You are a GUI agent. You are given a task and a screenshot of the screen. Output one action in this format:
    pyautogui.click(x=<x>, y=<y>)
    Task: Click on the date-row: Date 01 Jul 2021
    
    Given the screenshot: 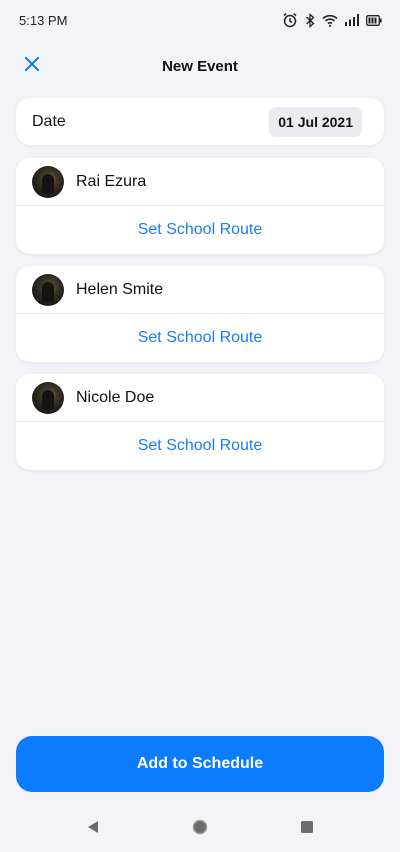 What is the action you would take?
    pyautogui.click(x=200, y=121)
    